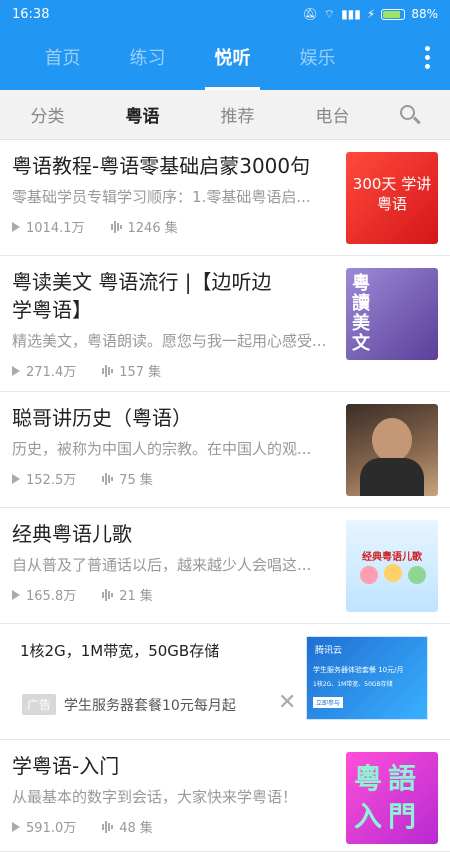  I want to click on status-bar: 16:38 🔕︎ ⌔ ▮▮▮ ⚡︎ 88%, so click(225, 14).